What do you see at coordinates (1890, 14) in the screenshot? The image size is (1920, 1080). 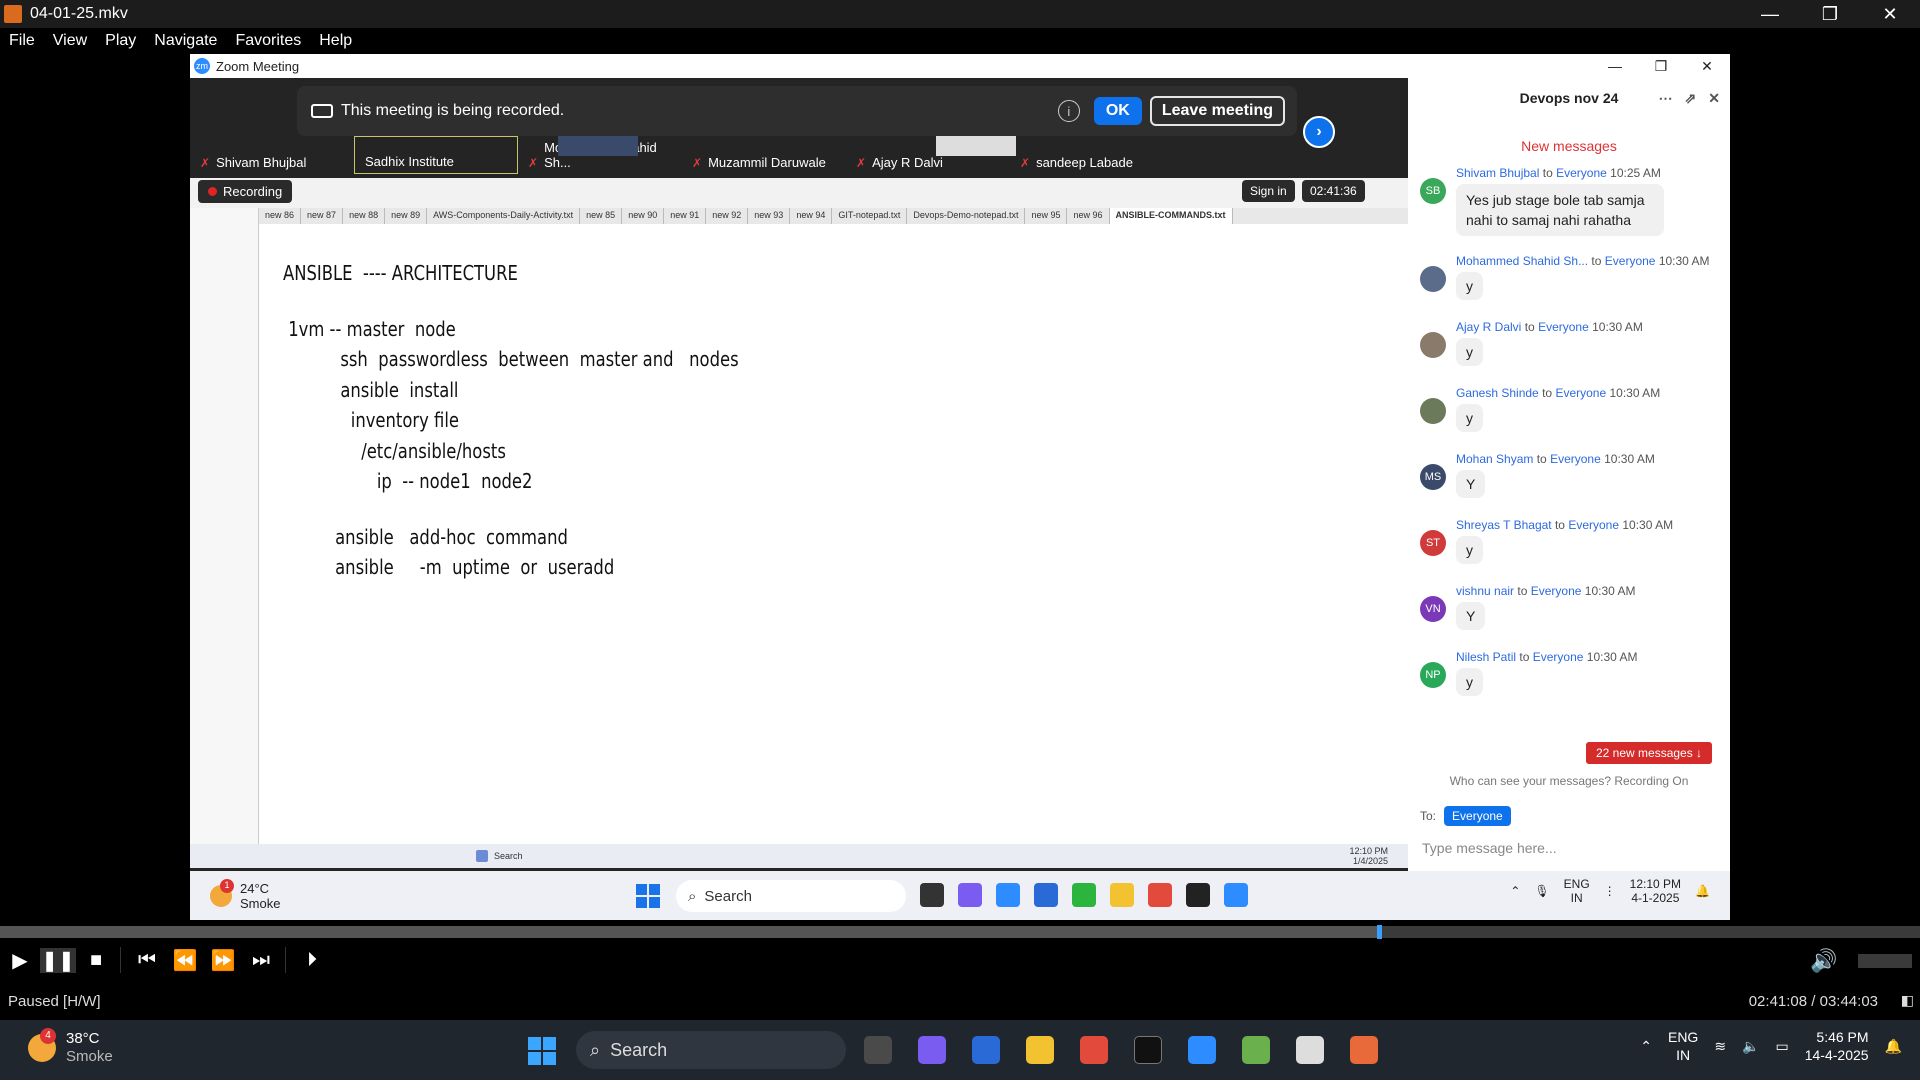 I see `close-button: ✕` at bounding box center [1890, 14].